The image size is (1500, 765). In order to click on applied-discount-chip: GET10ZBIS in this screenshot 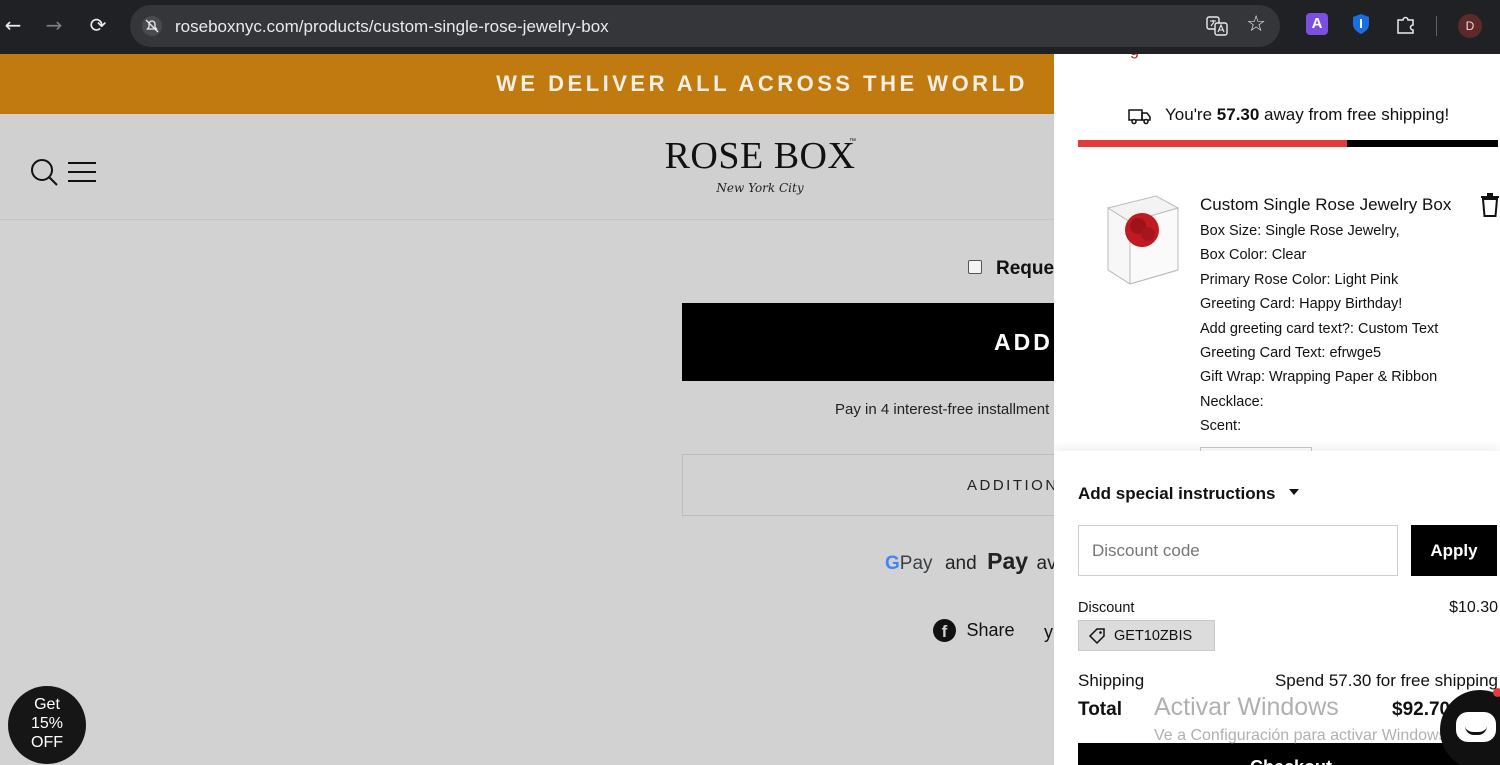, I will do `click(1146, 635)`.